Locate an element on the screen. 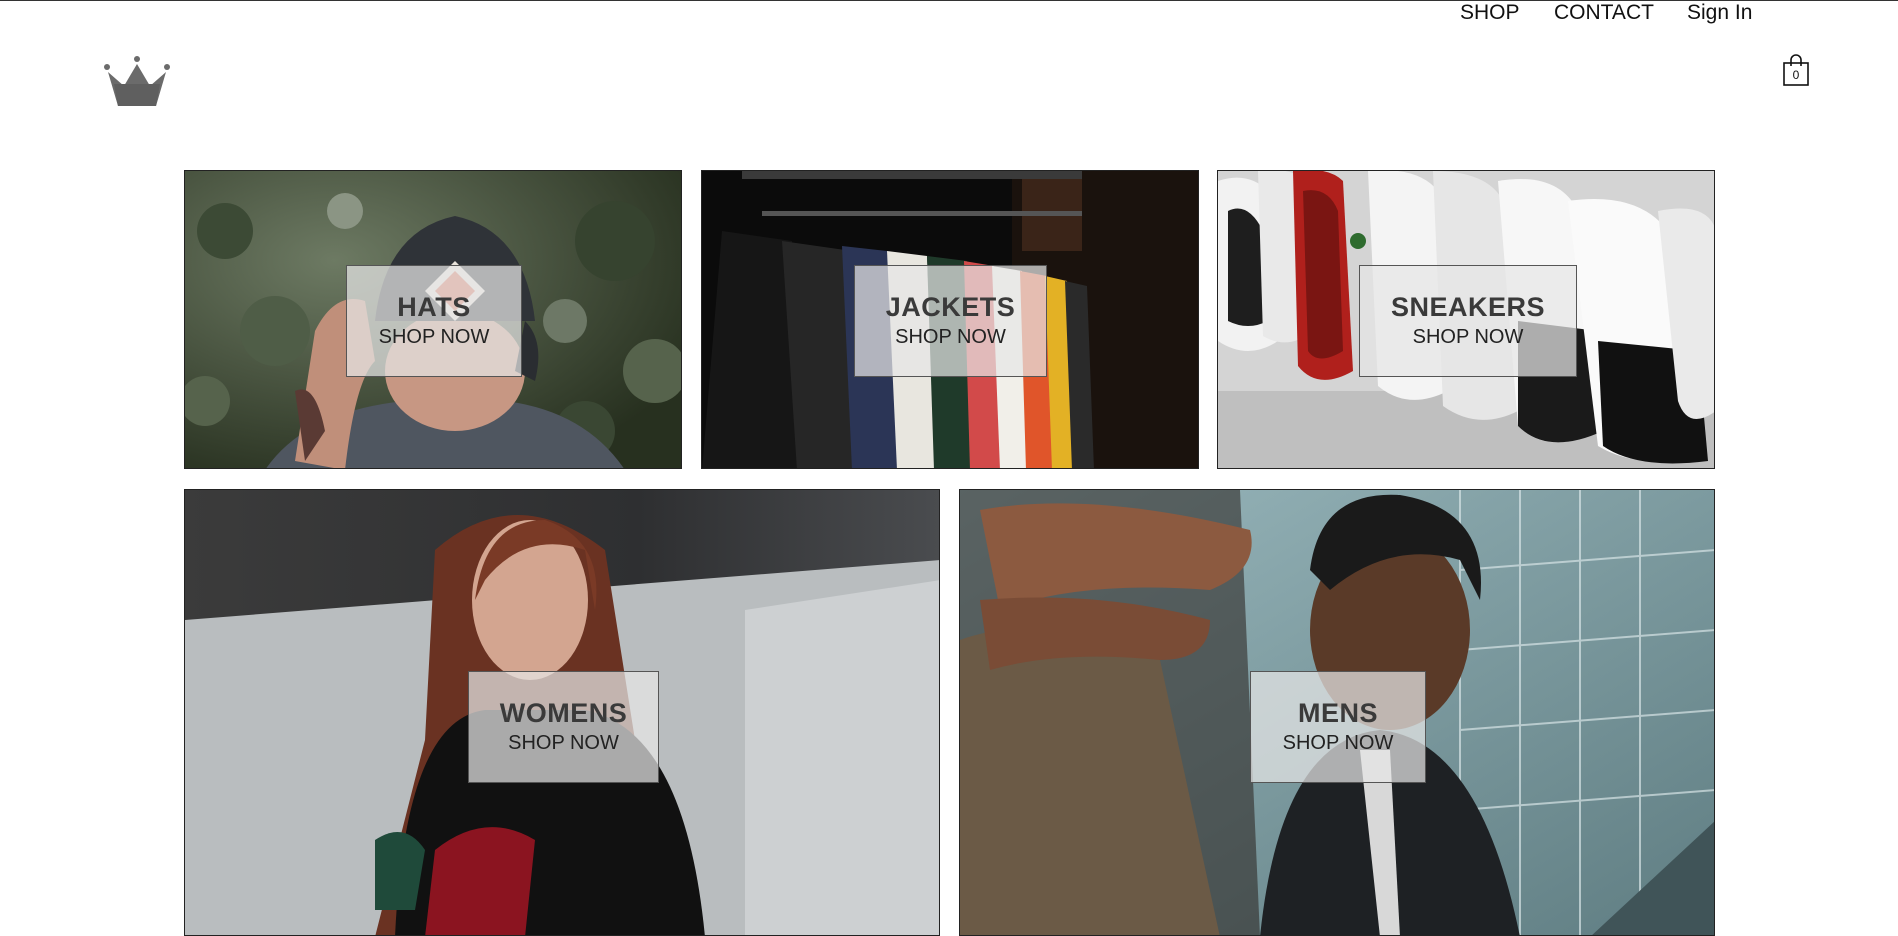 The height and width of the screenshot is (936, 1898). sneakers-overlay: SNEAKERS SHOP NOW is located at coordinates (1468, 321).